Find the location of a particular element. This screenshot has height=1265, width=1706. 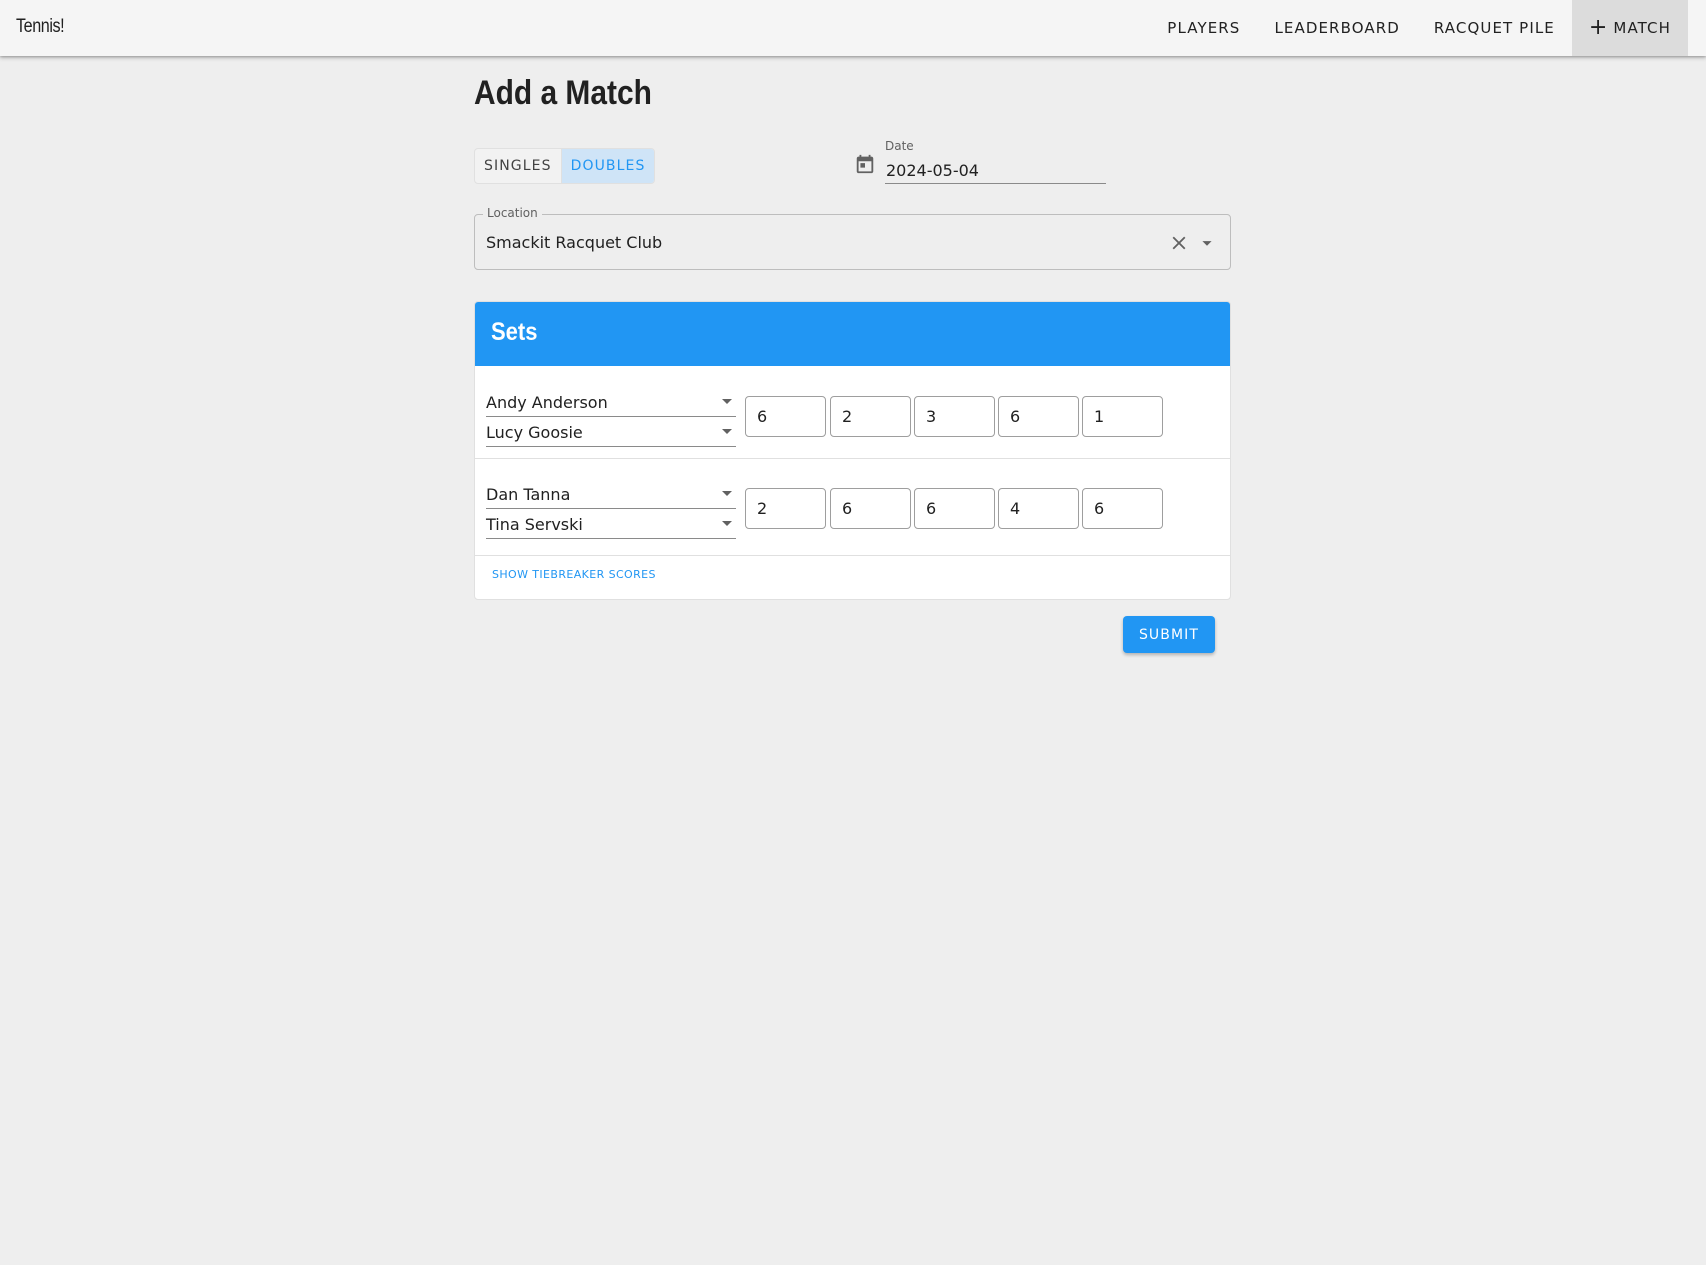

team2-player1-select: Dan Tanna is located at coordinates (611, 495).